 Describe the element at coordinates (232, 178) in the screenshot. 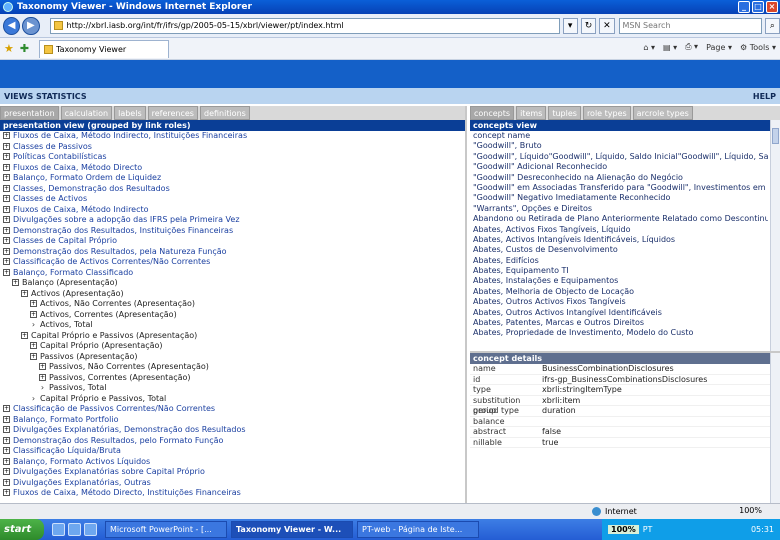

I see `tree-node: + Balanço, Formato Ordem de Liquidez` at that location.